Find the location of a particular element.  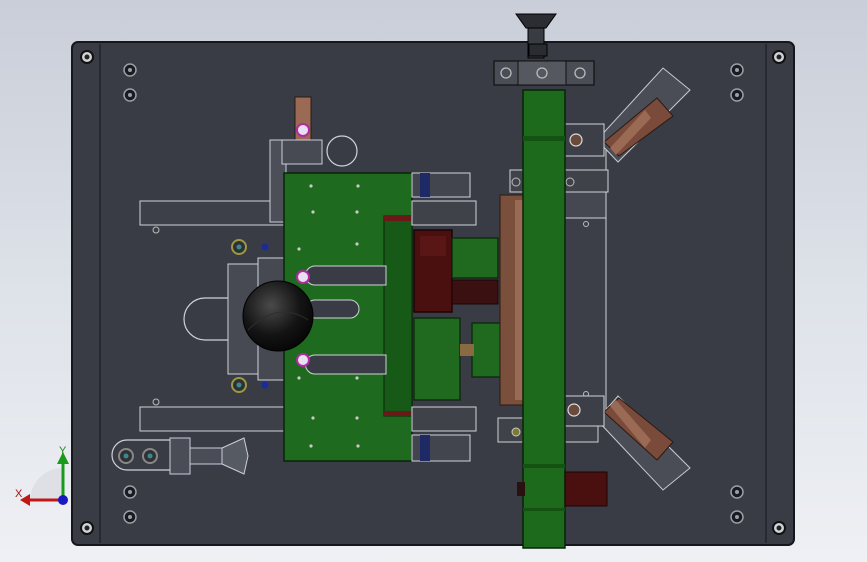

locating-sphere is located at coordinates (278, 316).